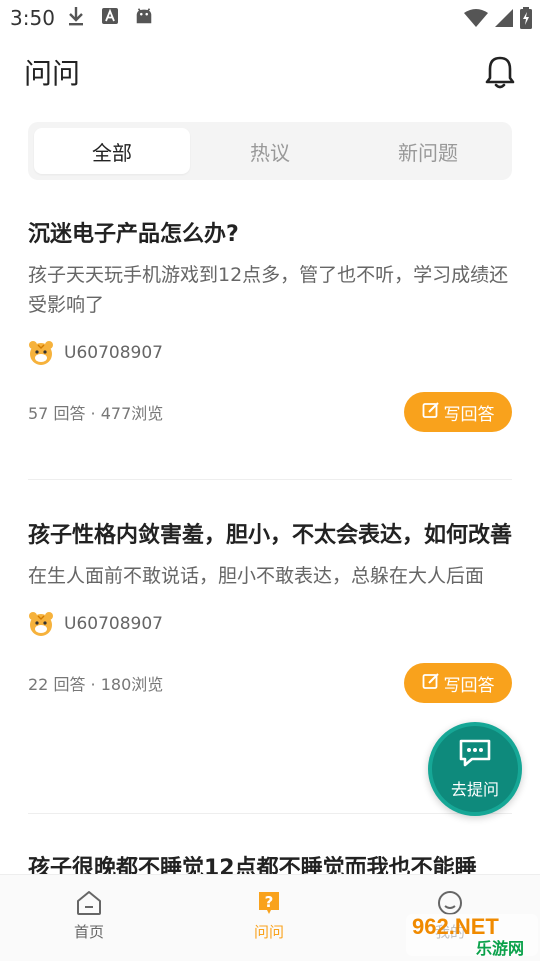 The image size is (540, 964). What do you see at coordinates (504, 20) in the screenshot?
I see `signal-icon` at bounding box center [504, 20].